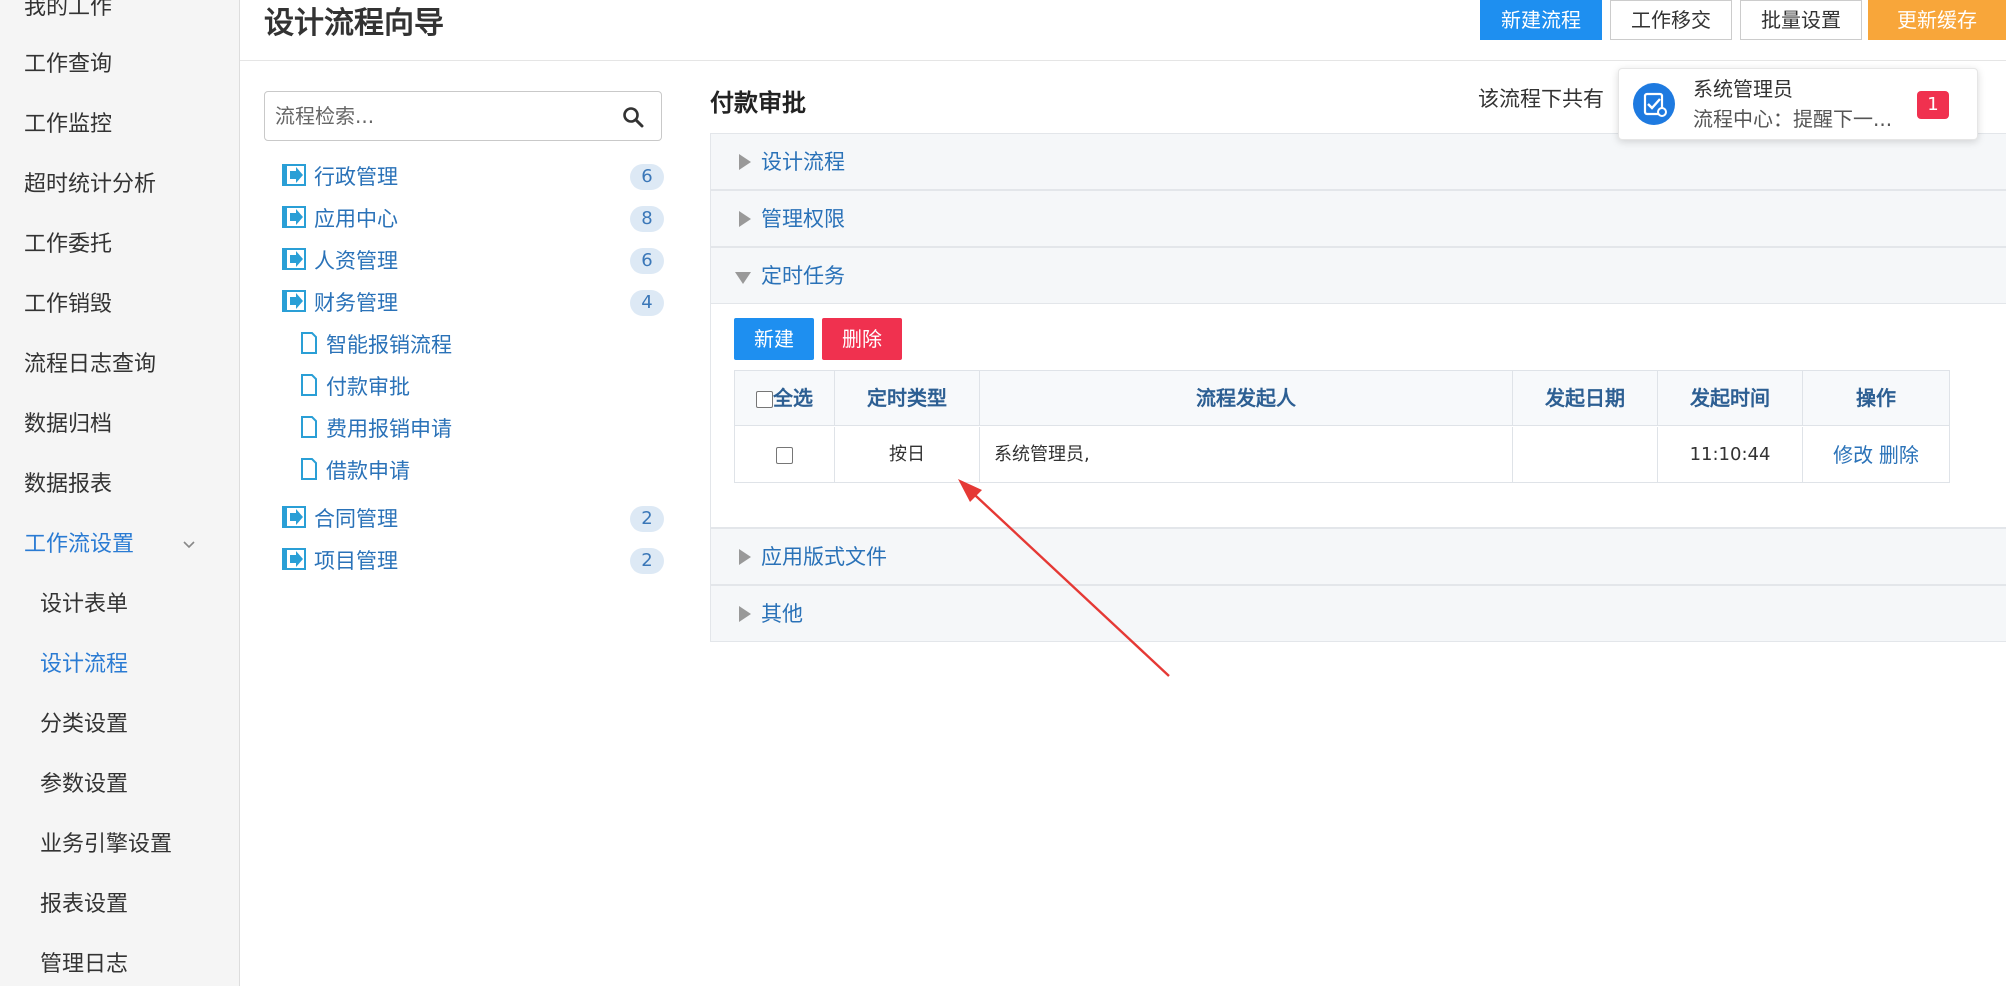 The width and height of the screenshot is (2006, 986). What do you see at coordinates (1876, 398) in the screenshot?
I see `column-header-ops: 操作` at bounding box center [1876, 398].